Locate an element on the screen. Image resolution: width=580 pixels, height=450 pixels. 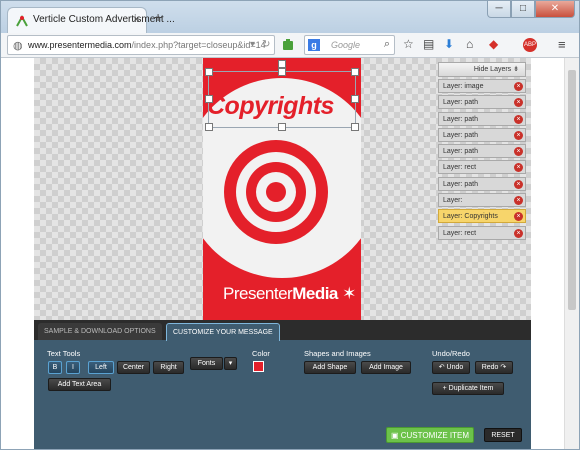
tab-sample-download: SAMPLE & DOWNLOAD OPTIONS is located at coordinates (100, 331).